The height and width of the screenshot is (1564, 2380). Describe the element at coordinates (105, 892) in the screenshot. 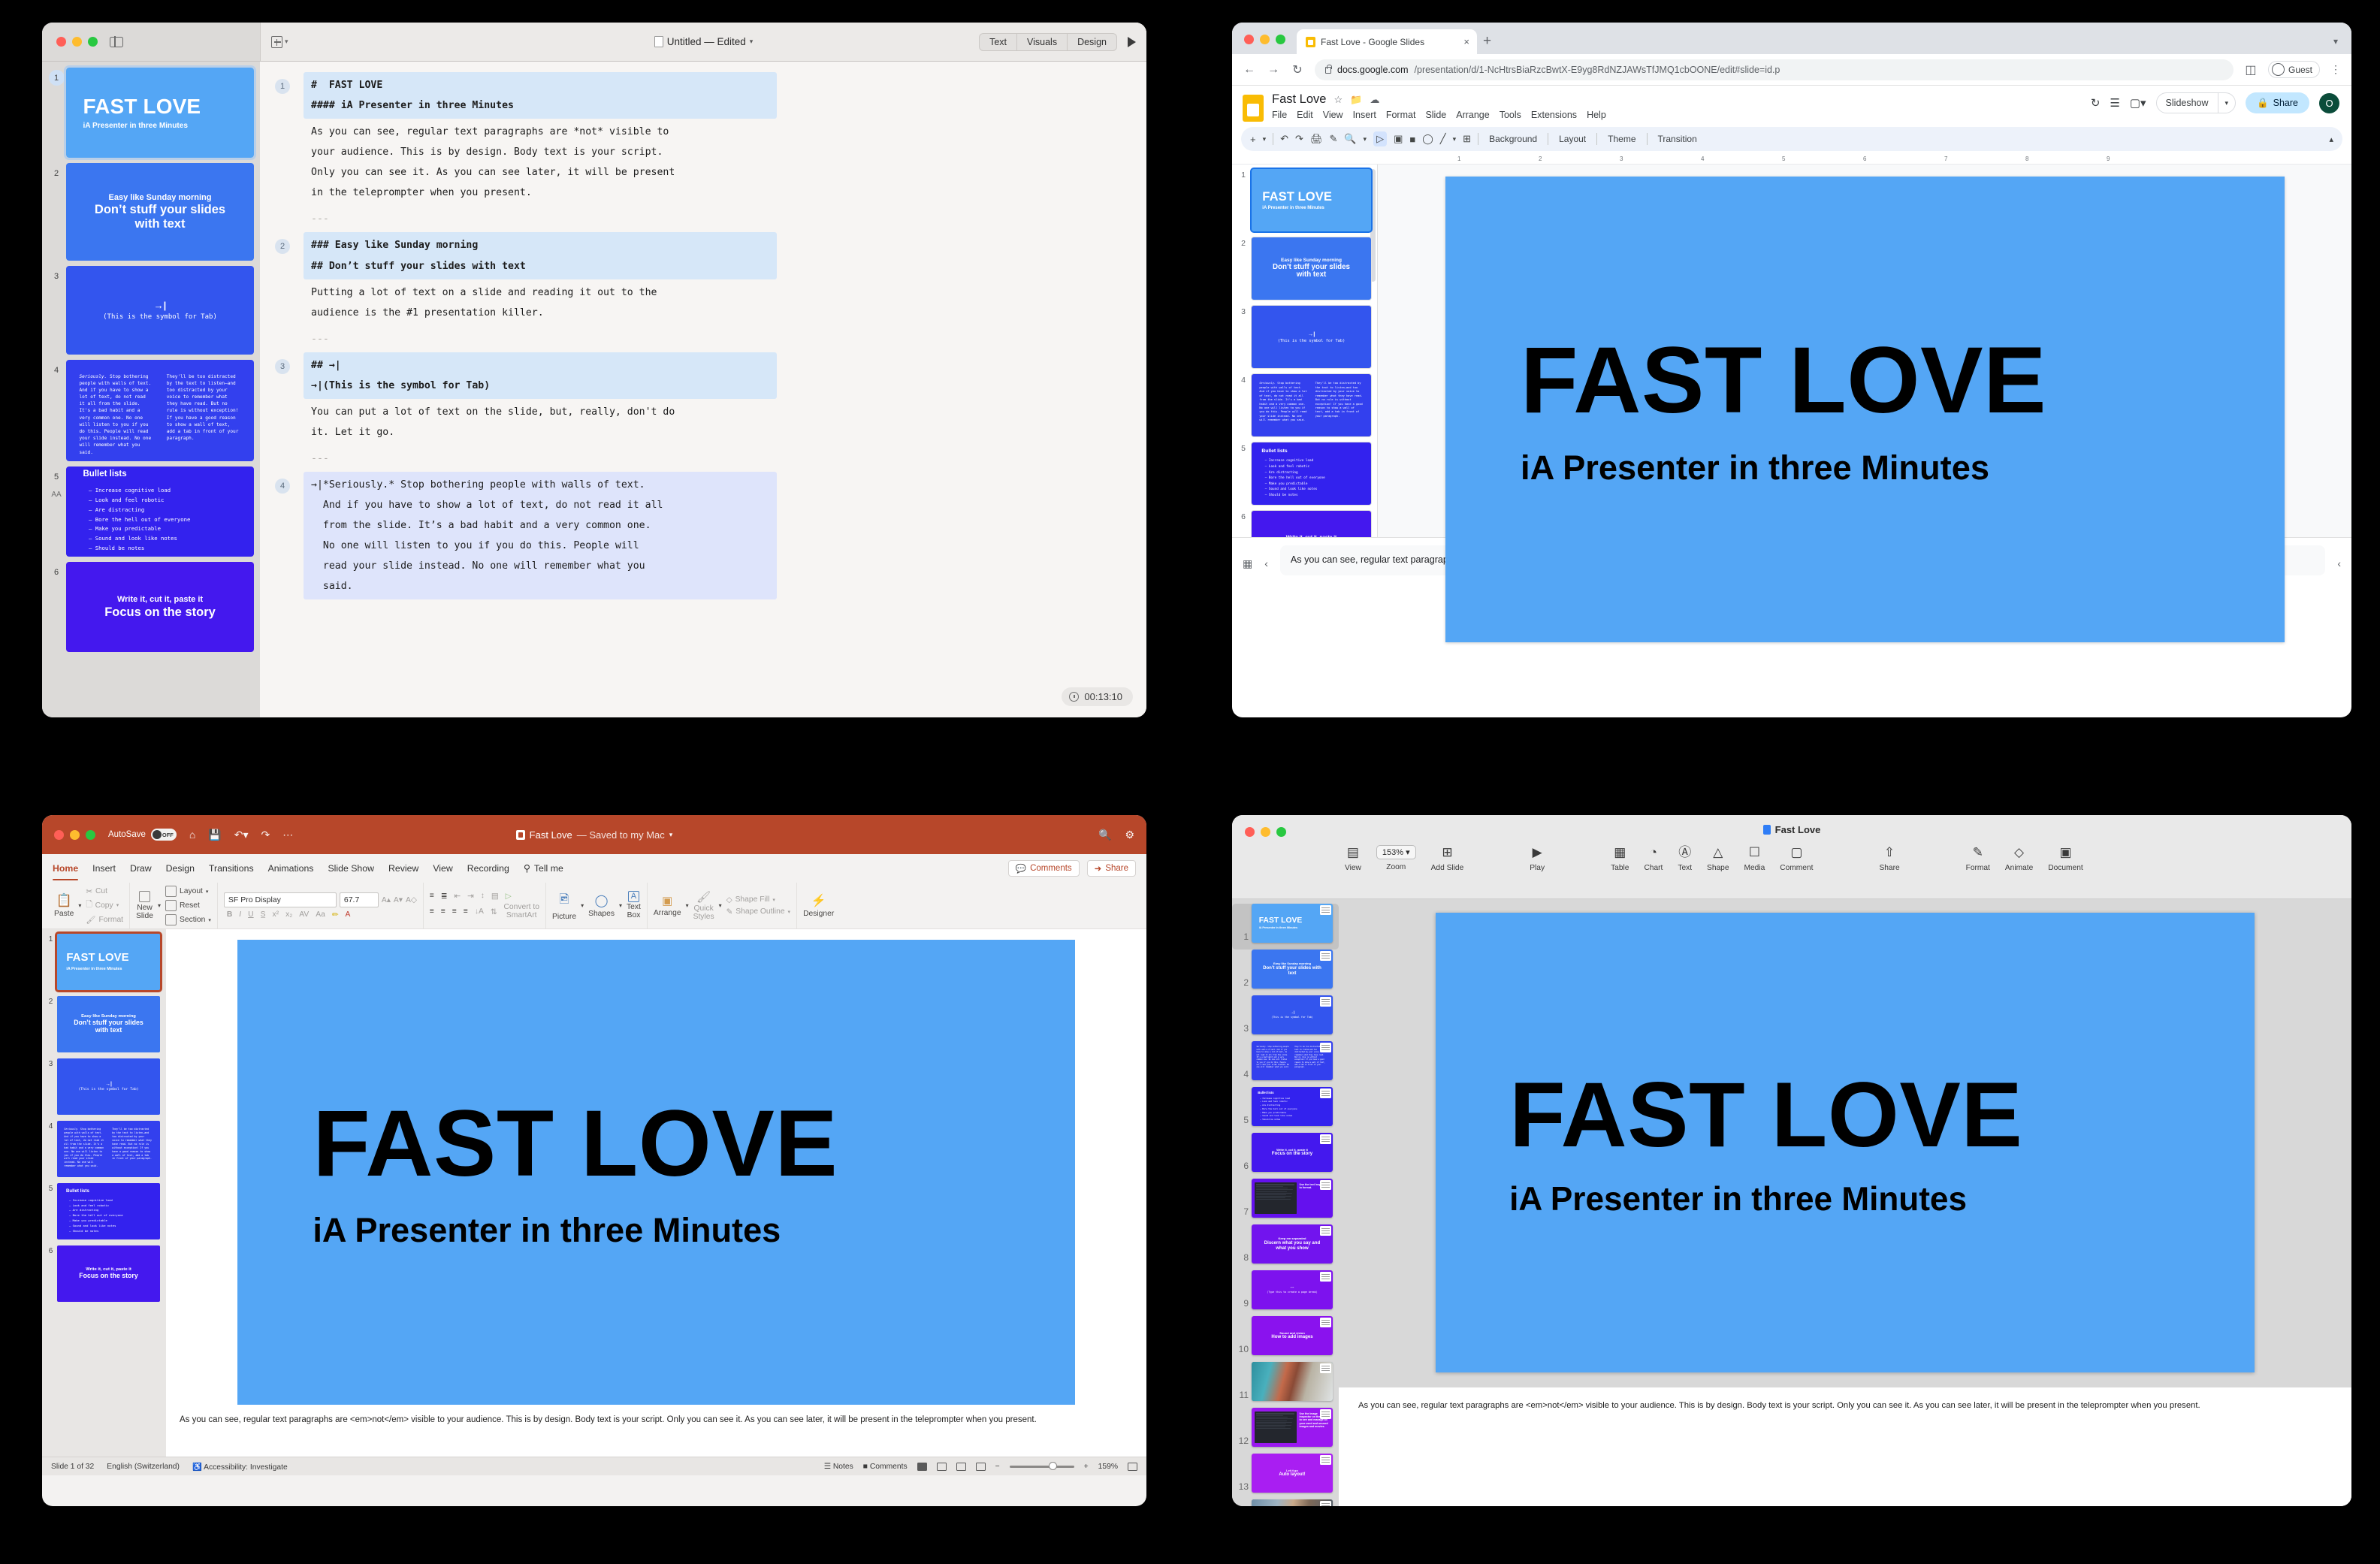

I see `cut-button: ✂ Cut` at that location.